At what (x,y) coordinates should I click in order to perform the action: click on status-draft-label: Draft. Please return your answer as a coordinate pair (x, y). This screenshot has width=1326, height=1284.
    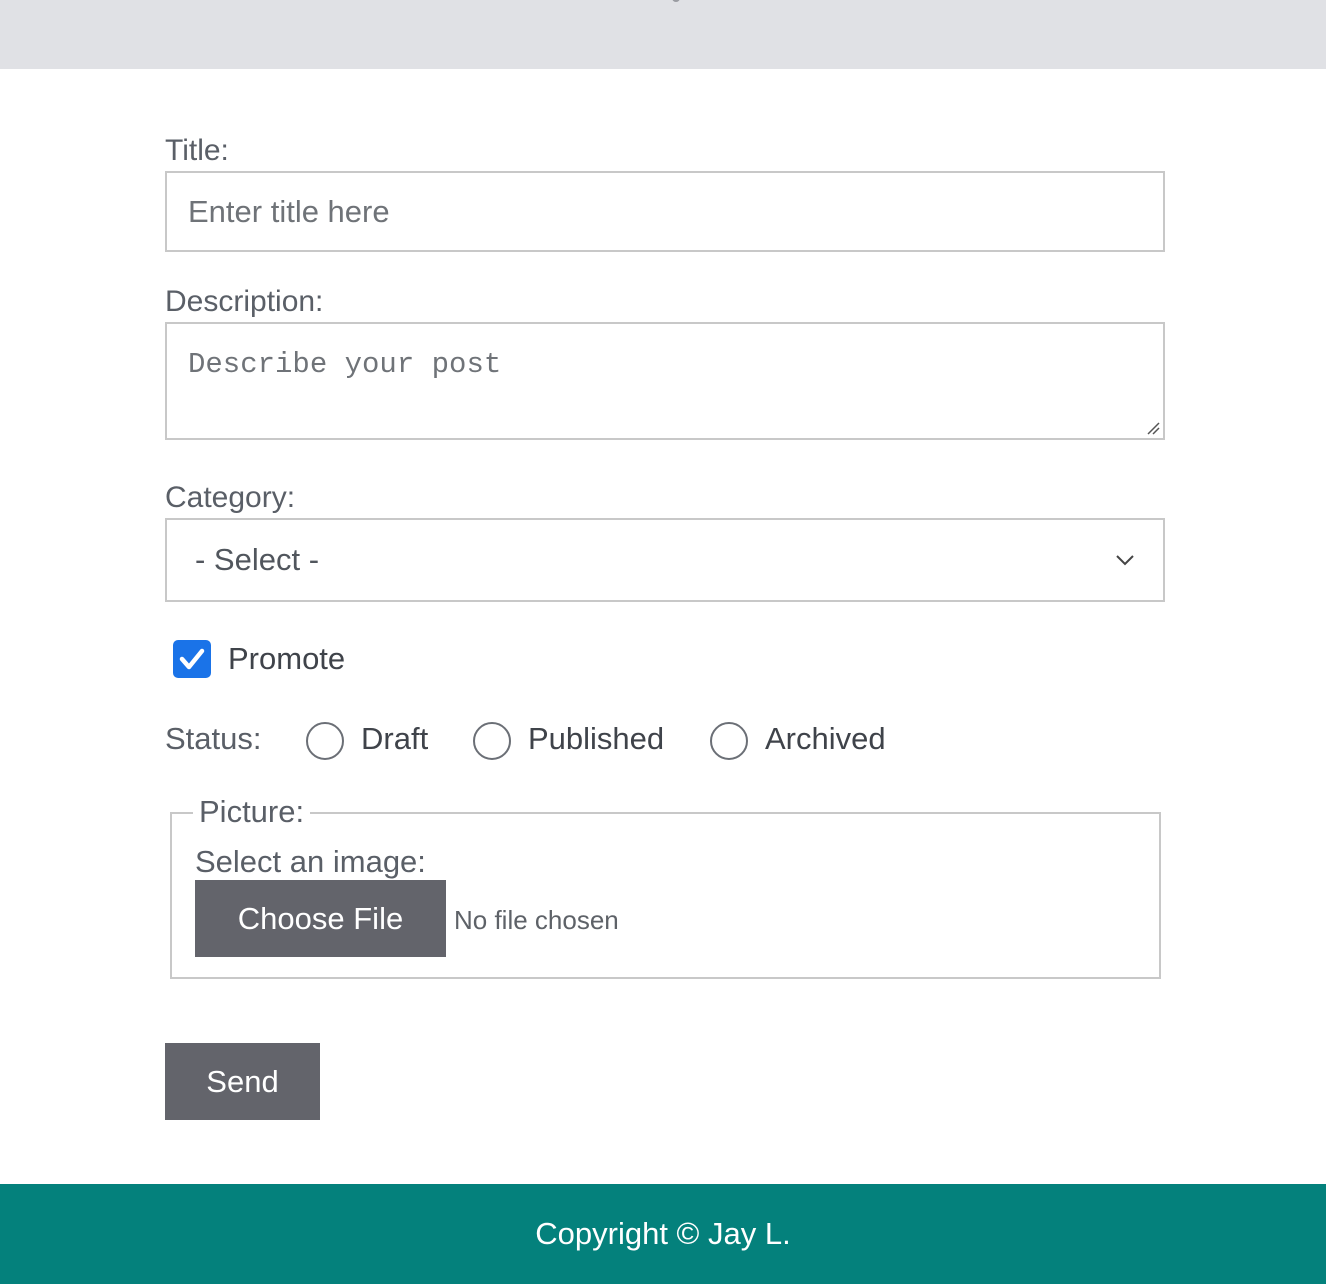
    Looking at the image, I should click on (394, 739).